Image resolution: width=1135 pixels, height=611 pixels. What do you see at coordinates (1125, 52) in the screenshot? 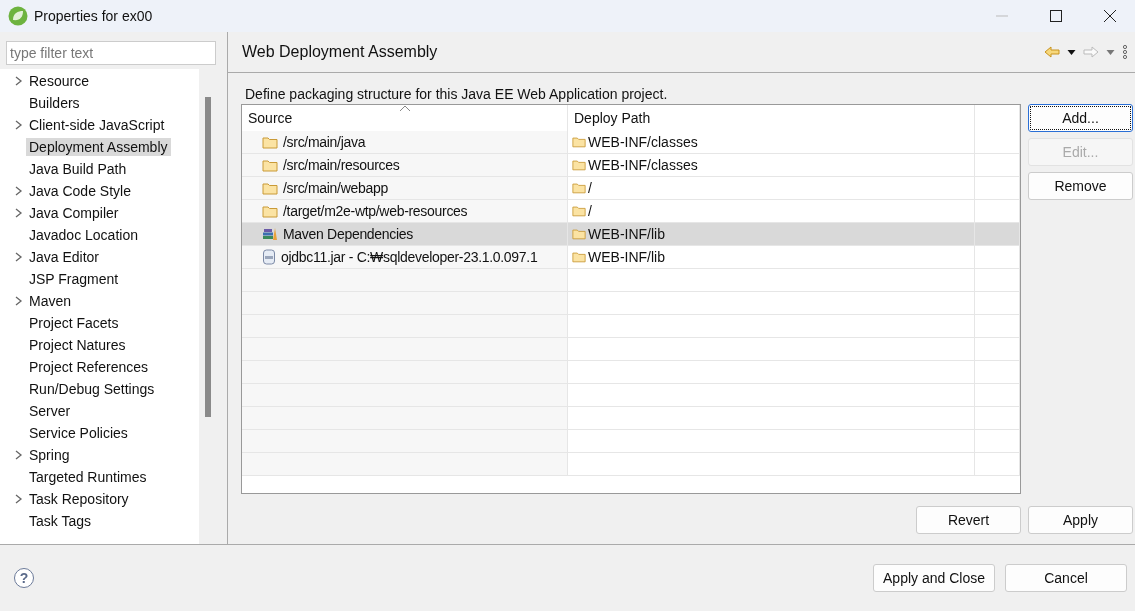
I see `more-options-icon` at bounding box center [1125, 52].